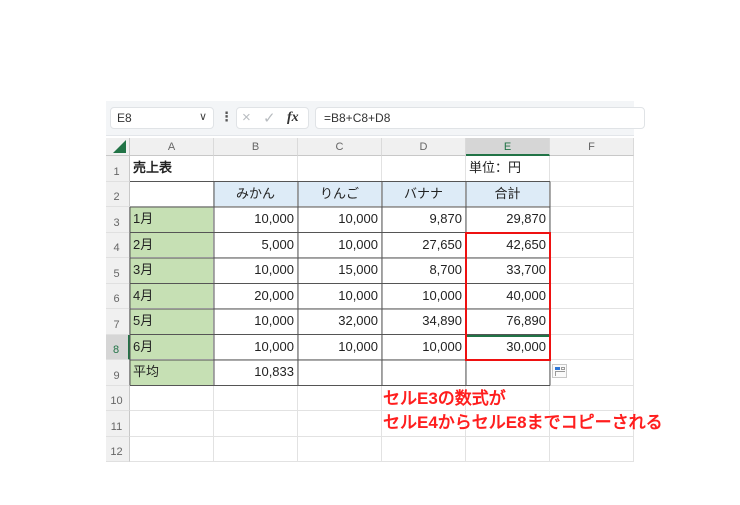 This screenshot has width=740, height=505. I want to click on total-cell: 40,000, so click(508, 296).